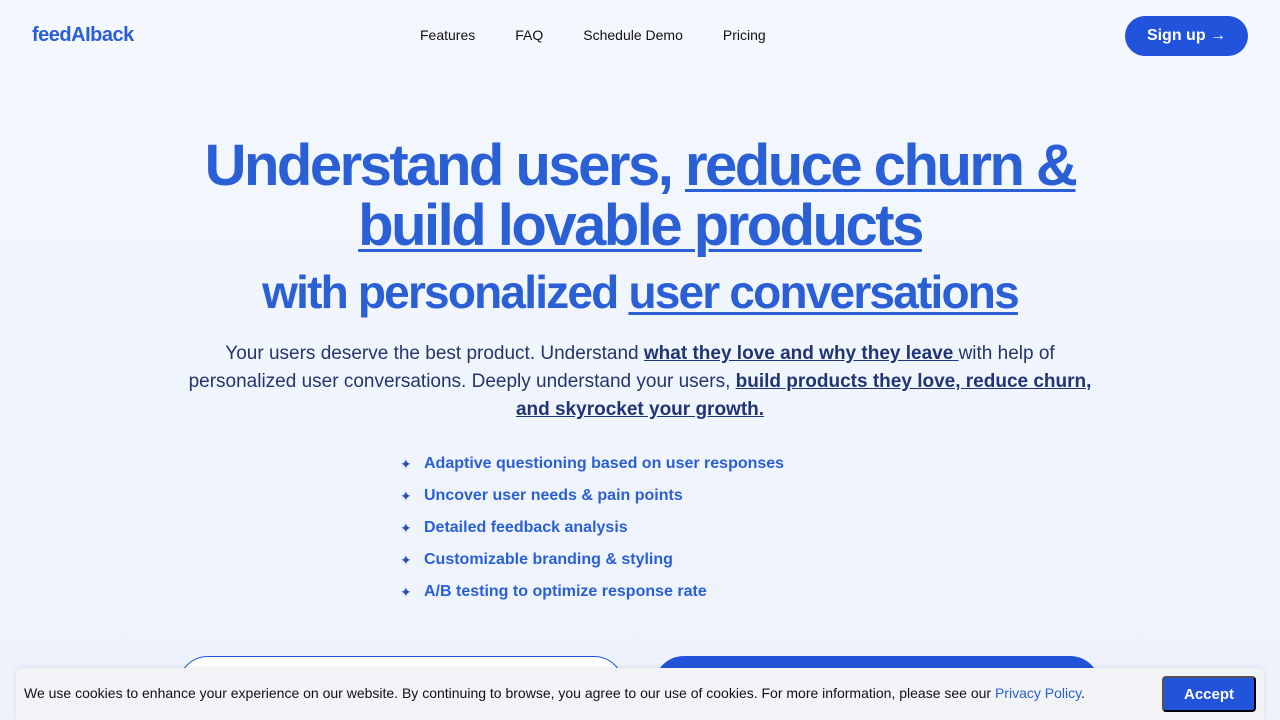 The width and height of the screenshot is (1280, 720). What do you see at coordinates (526, 527) in the screenshot?
I see `feature-label: Detailed feedback analysis` at bounding box center [526, 527].